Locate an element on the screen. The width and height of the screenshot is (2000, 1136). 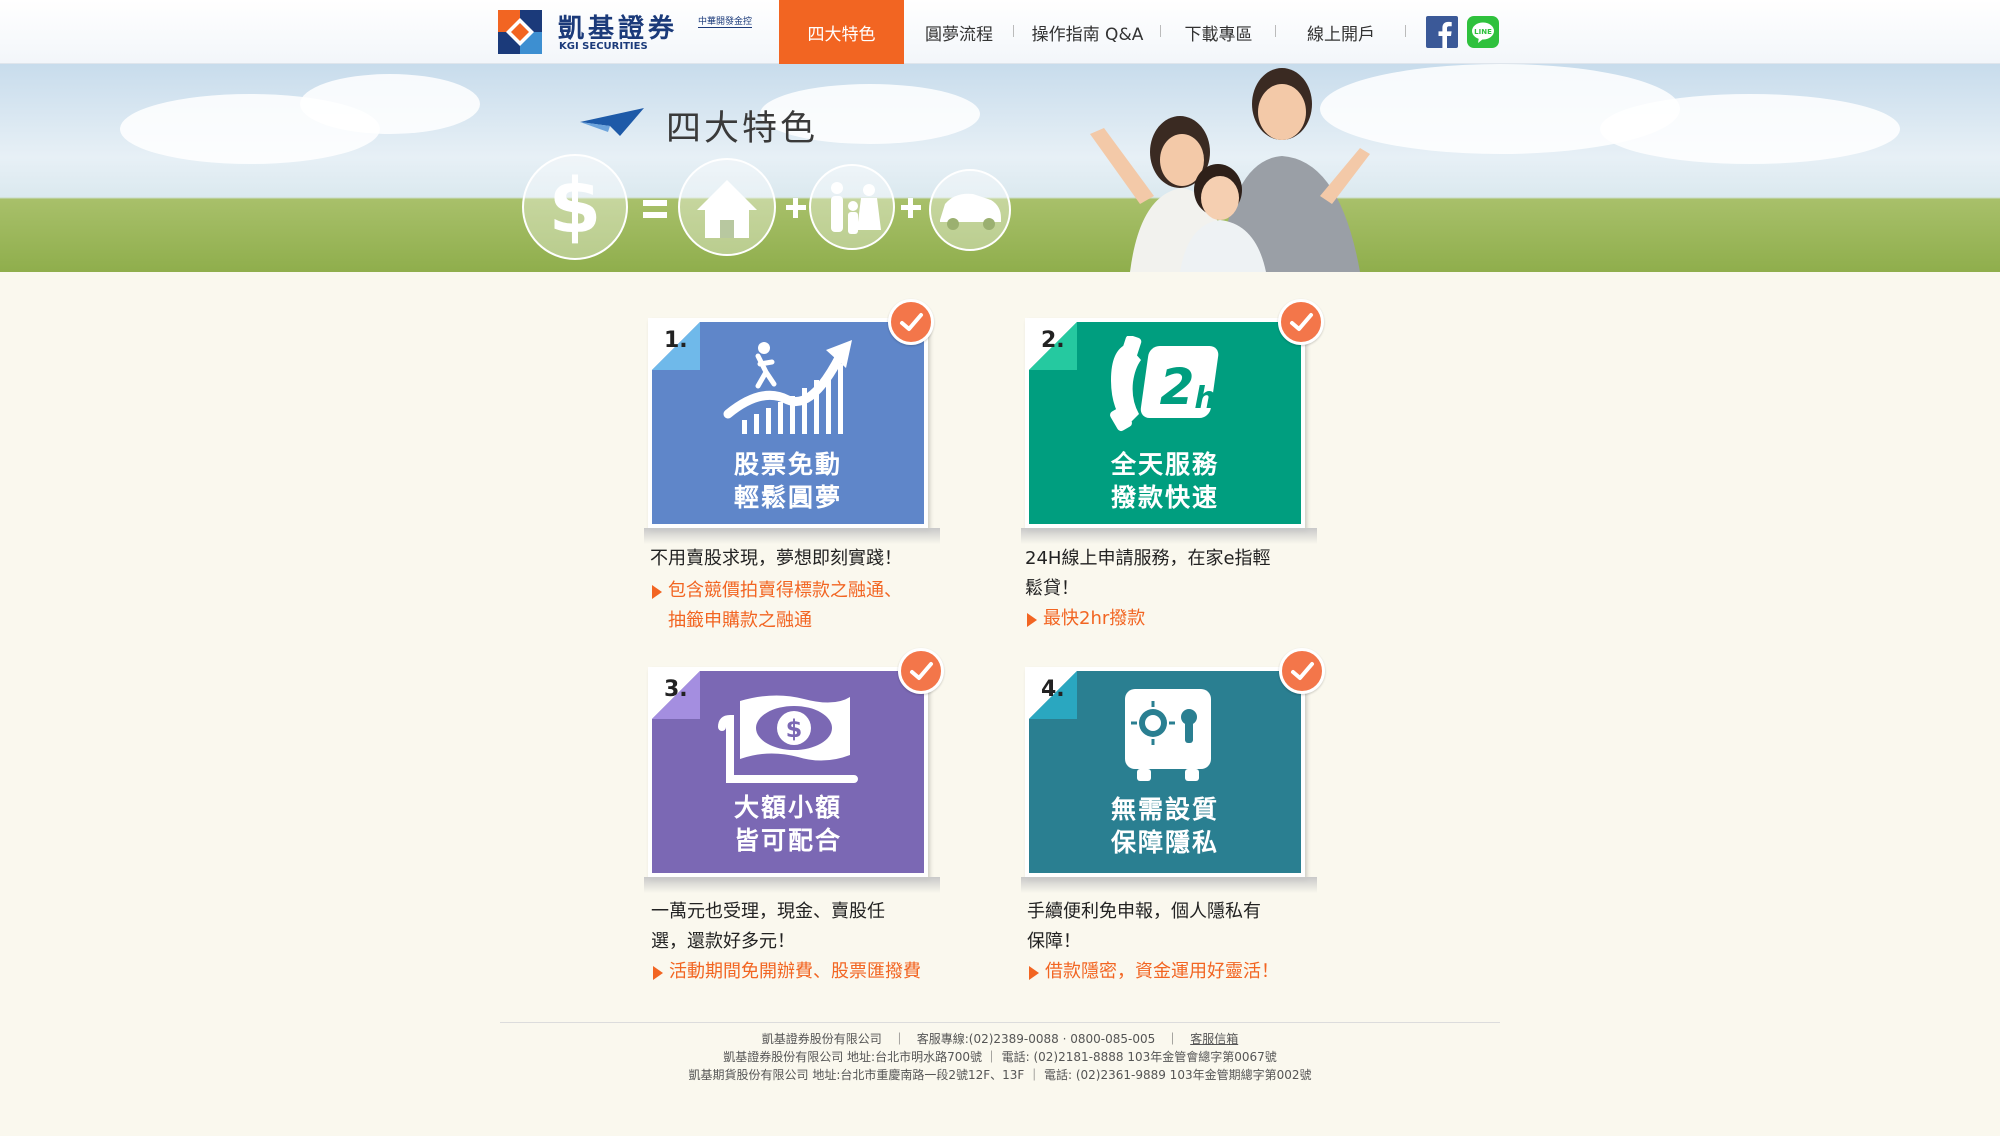
nav-item-label: 下載專區 is located at coordinates (1218, 34).